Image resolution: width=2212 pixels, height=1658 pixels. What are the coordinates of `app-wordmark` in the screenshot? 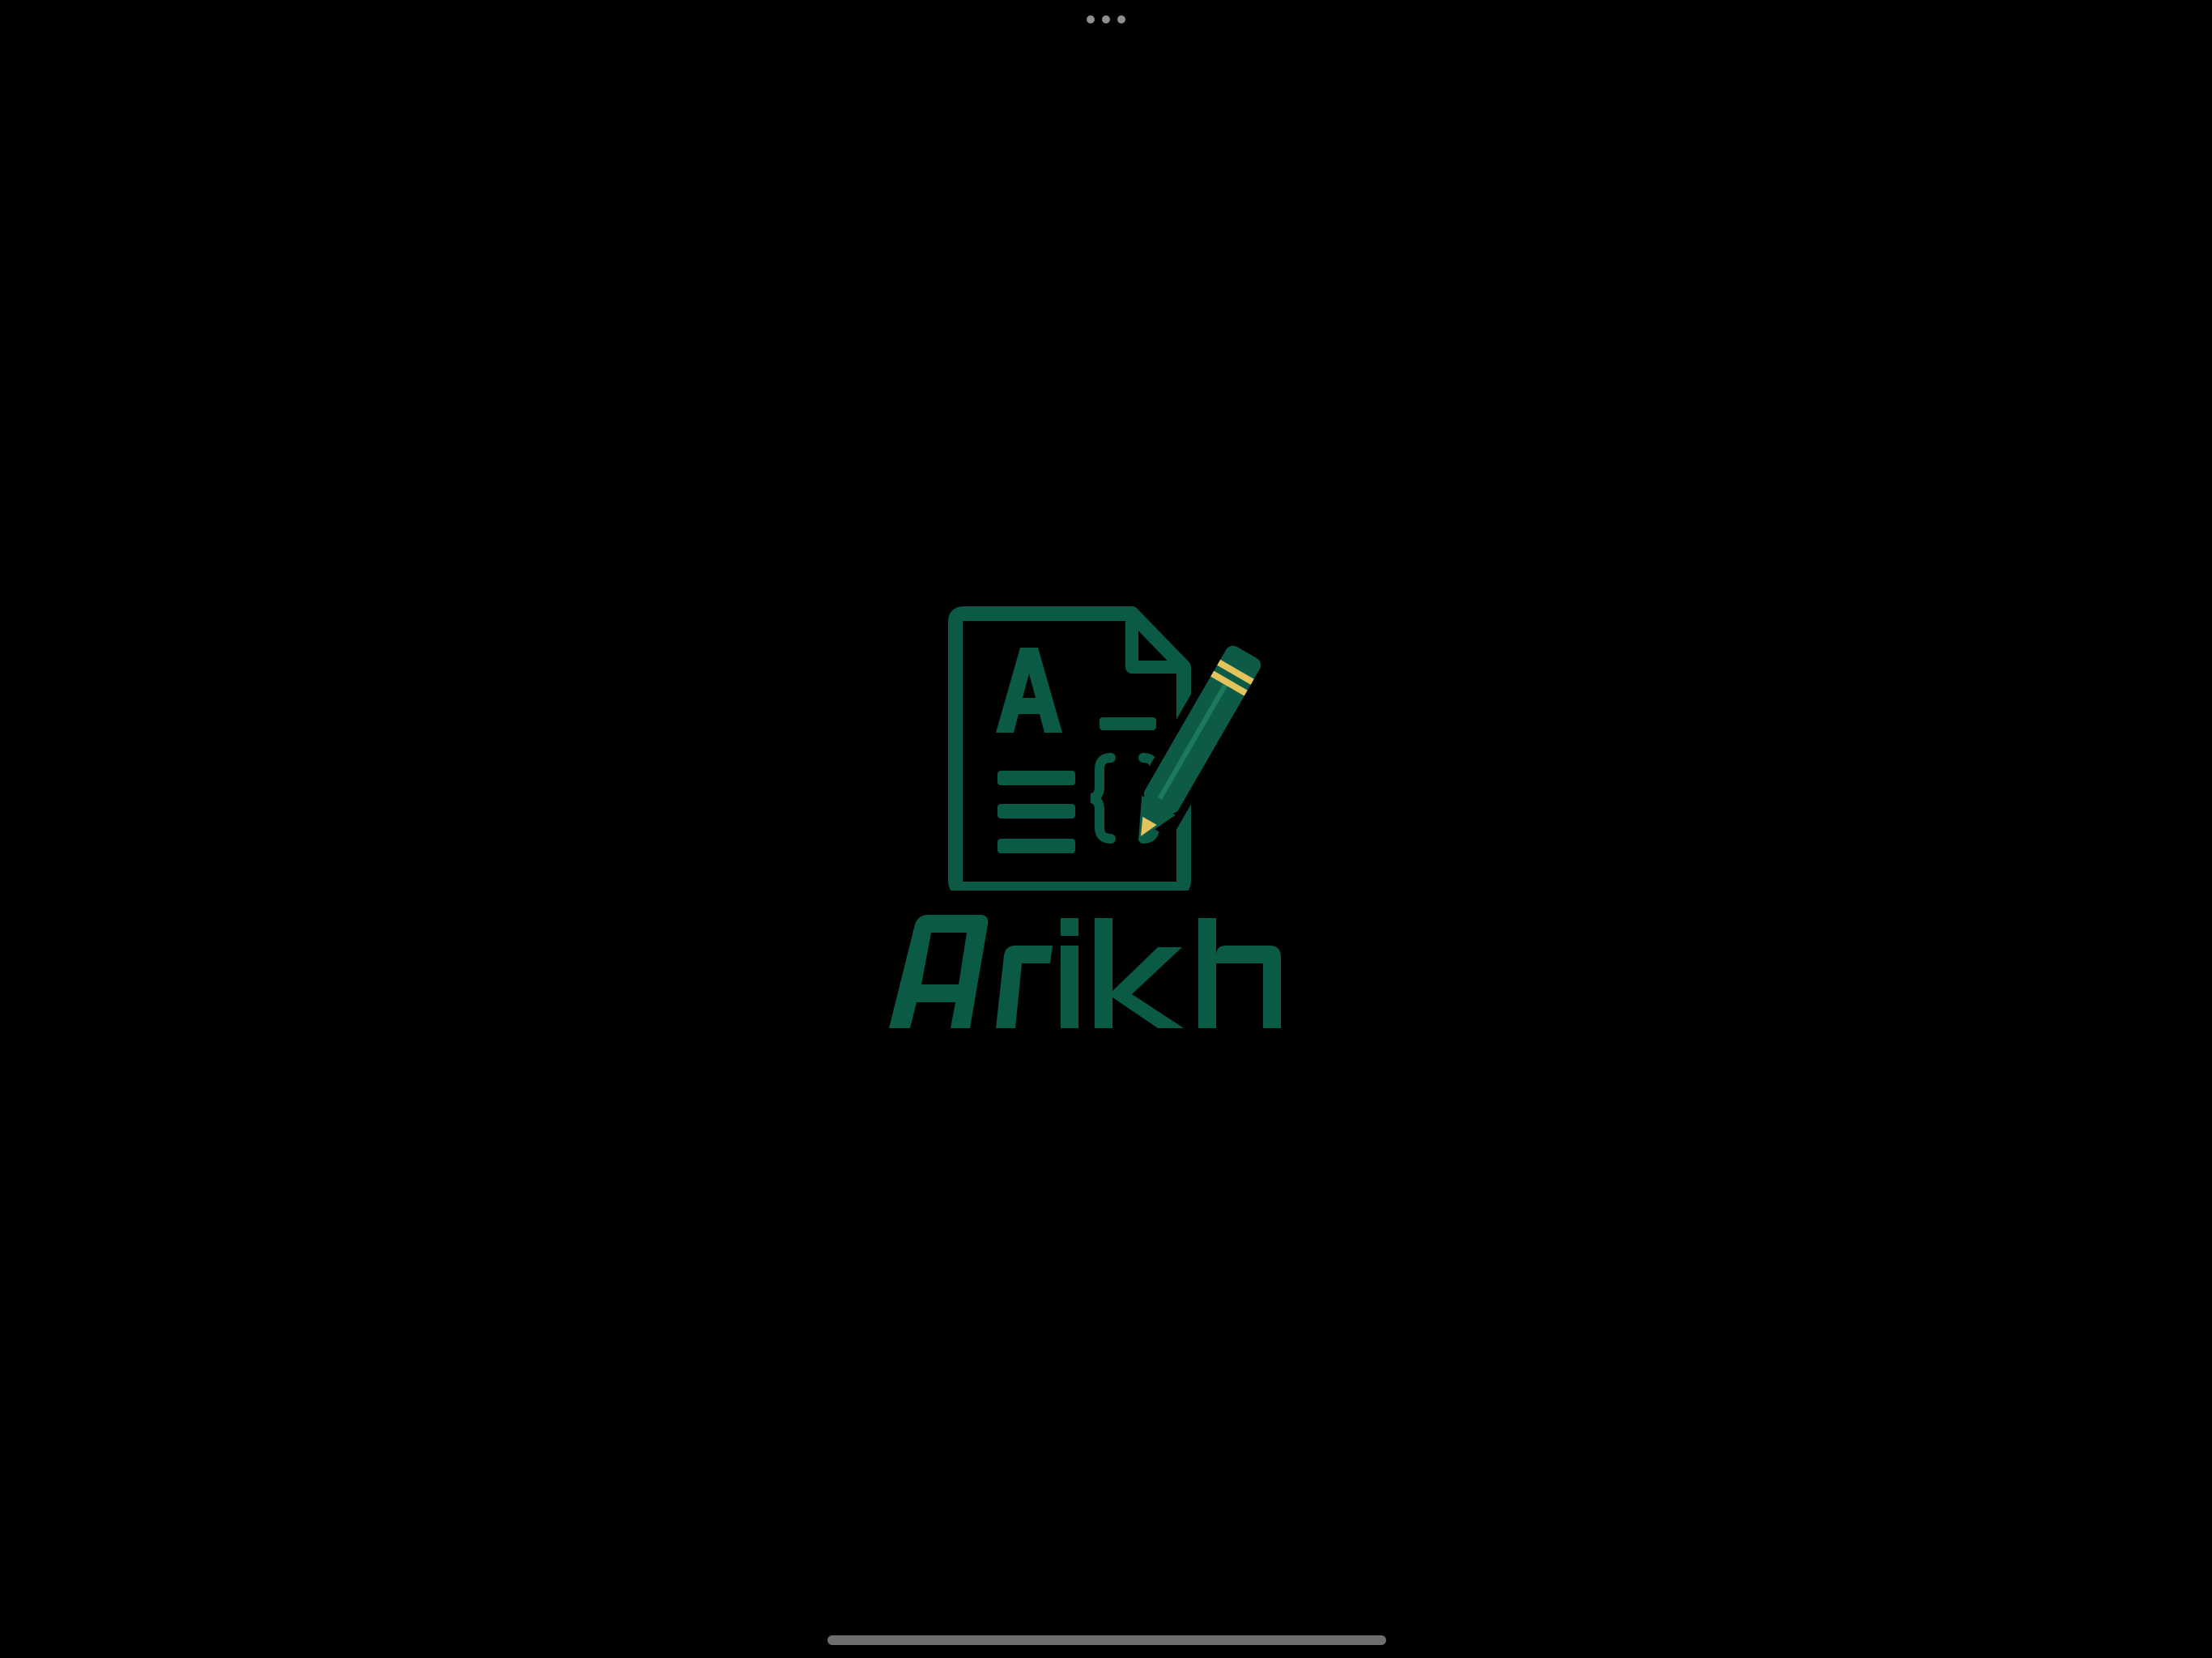 It's located at (1085, 971).